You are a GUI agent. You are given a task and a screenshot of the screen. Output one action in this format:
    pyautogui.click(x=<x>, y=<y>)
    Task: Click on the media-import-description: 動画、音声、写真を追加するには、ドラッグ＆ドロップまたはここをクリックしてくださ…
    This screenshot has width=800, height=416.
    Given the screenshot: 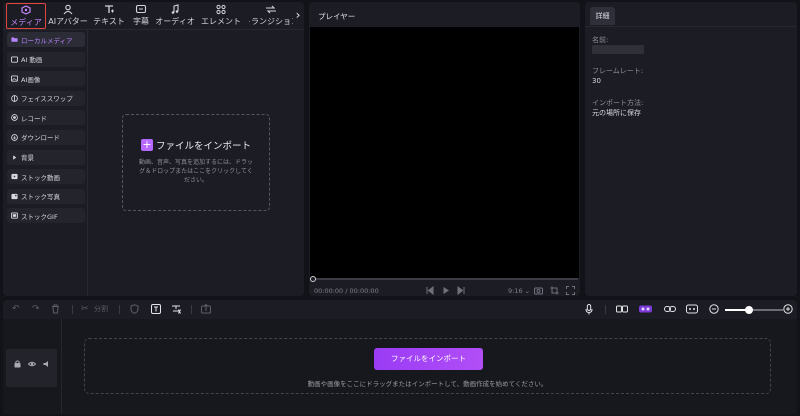 What is the action you would take?
    pyautogui.click(x=196, y=171)
    